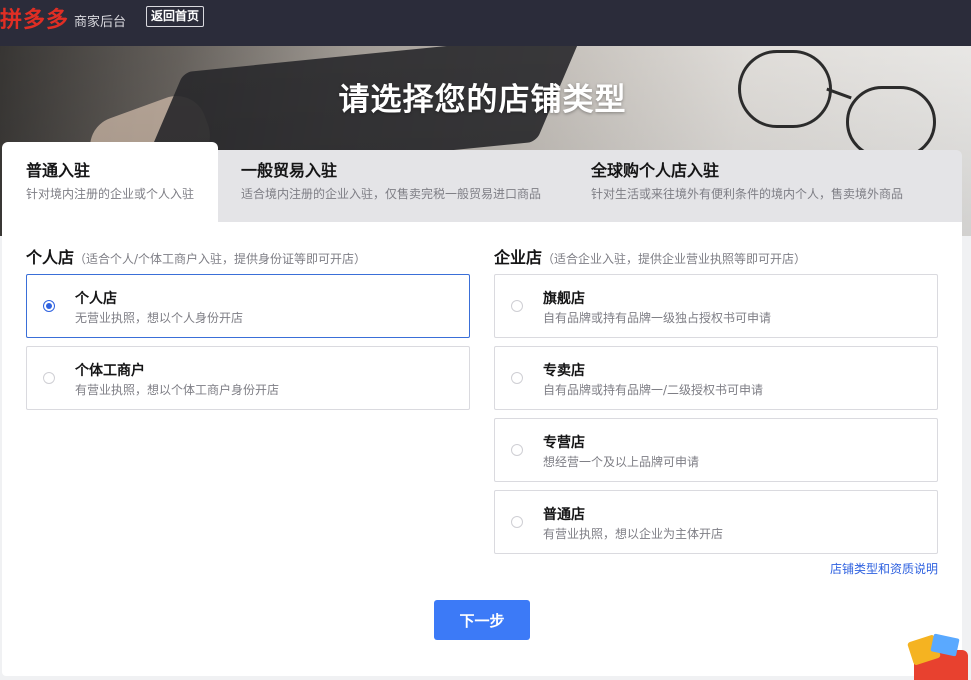 The image size is (971, 680). I want to click on tab-title: 全球购个人店入驻, so click(655, 170).